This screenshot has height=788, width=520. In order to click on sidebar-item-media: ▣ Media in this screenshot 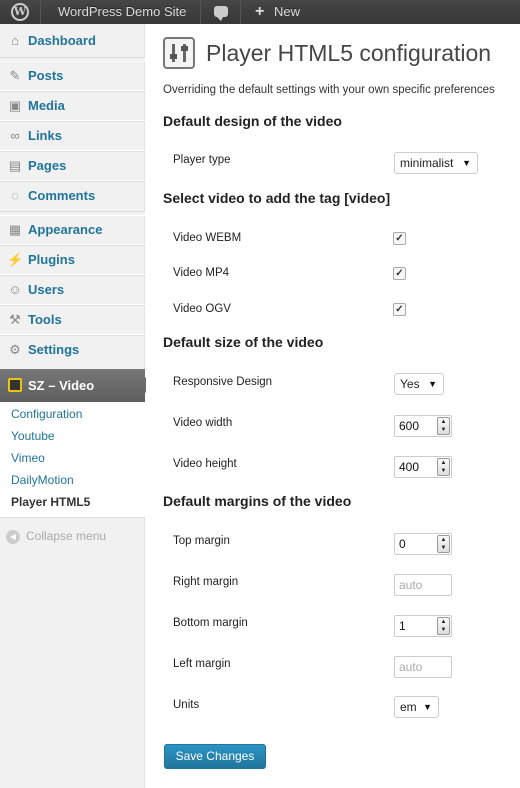, I will do `click(72, 106)`.